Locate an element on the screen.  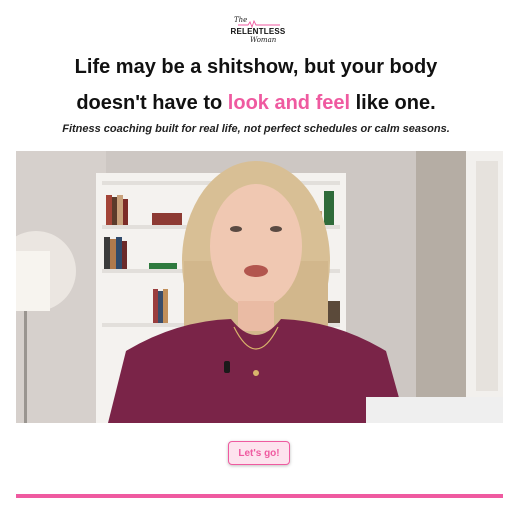
logo-women-text: Woman is located at coordinates (263, 40).